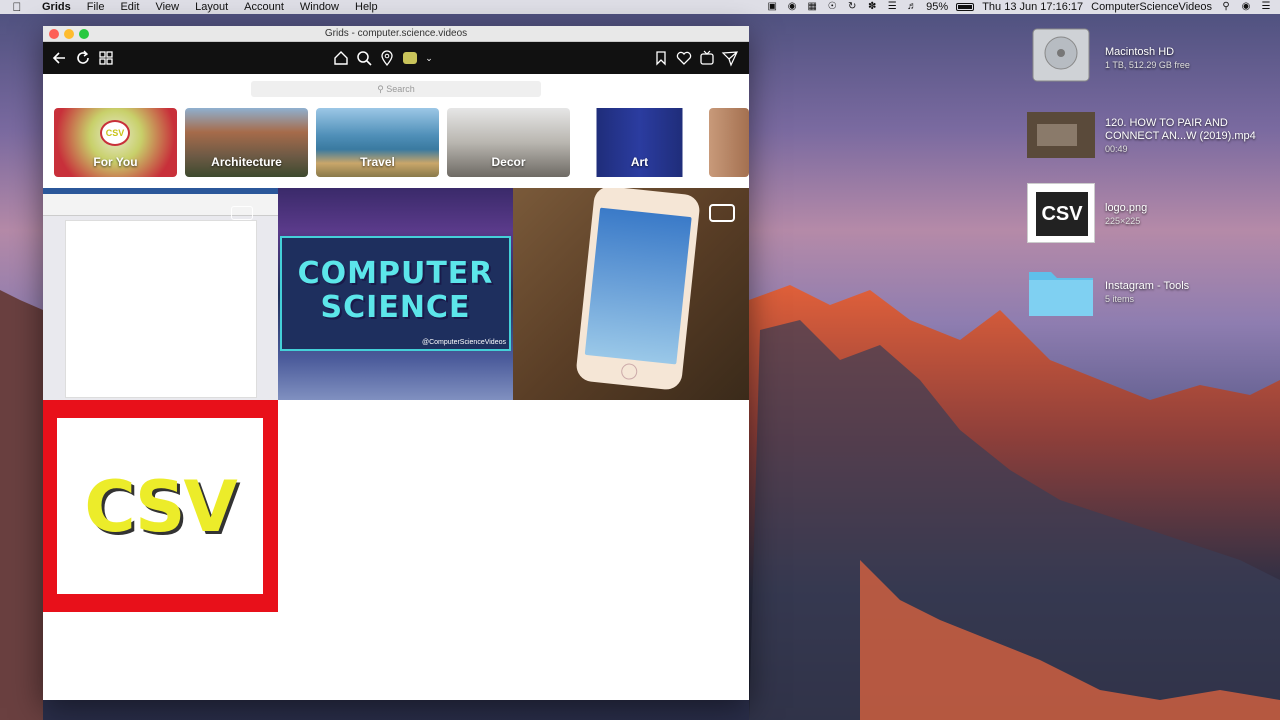  I want to click on csv-text: CSV, so click(160, 507).